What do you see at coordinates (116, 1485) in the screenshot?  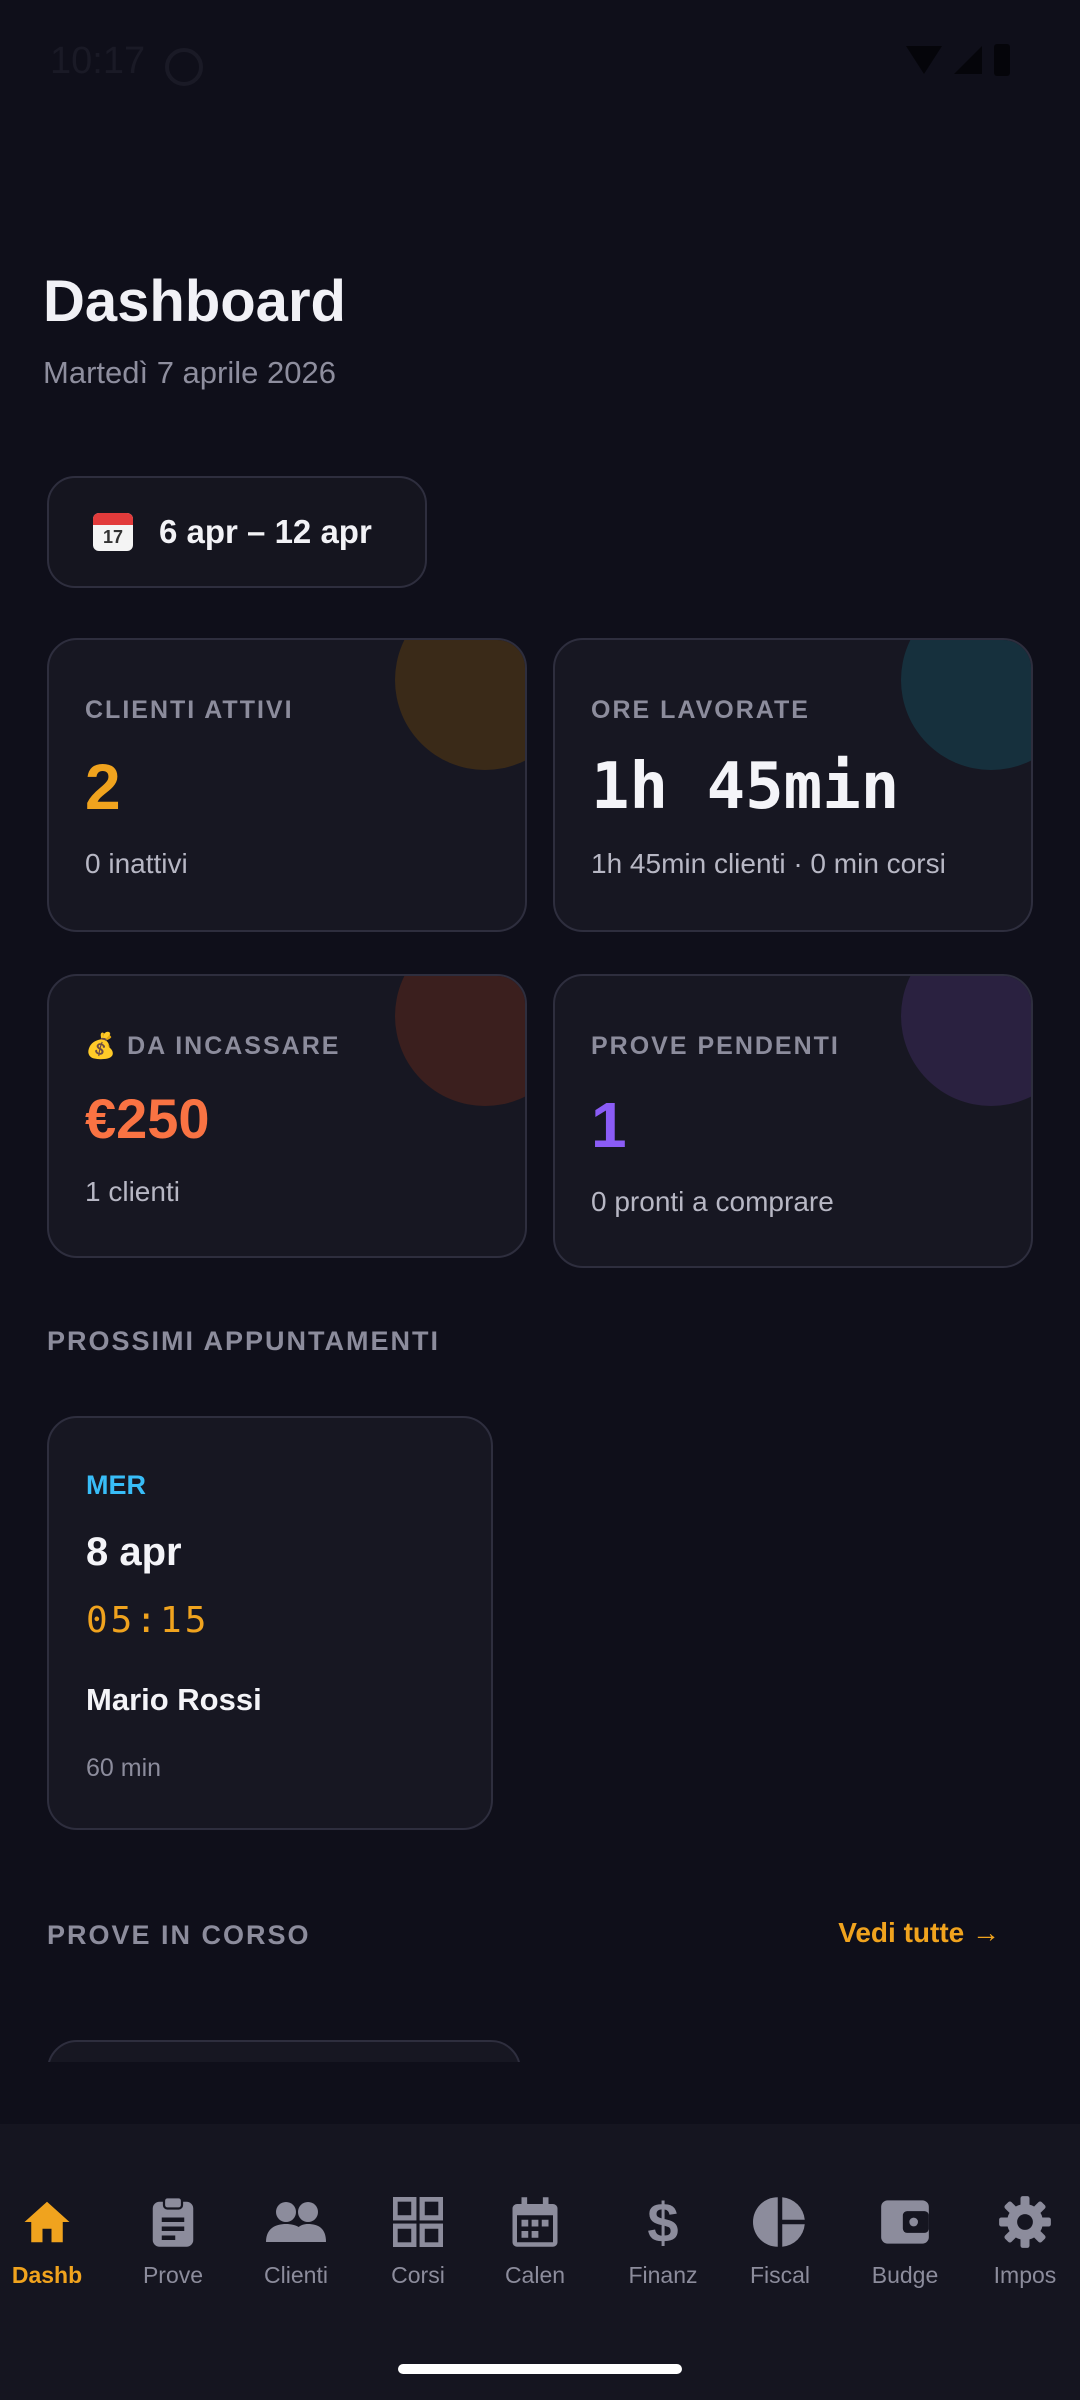 I see `appointment-day: MER` at bounding box center [116, 1485].